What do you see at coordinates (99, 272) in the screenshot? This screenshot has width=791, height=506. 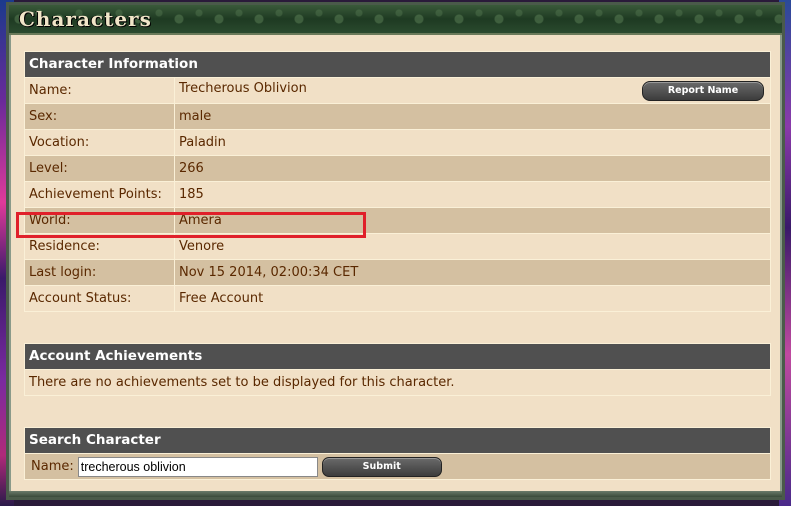 I see `row-label: Last login:` at bounding box center [99, 272].